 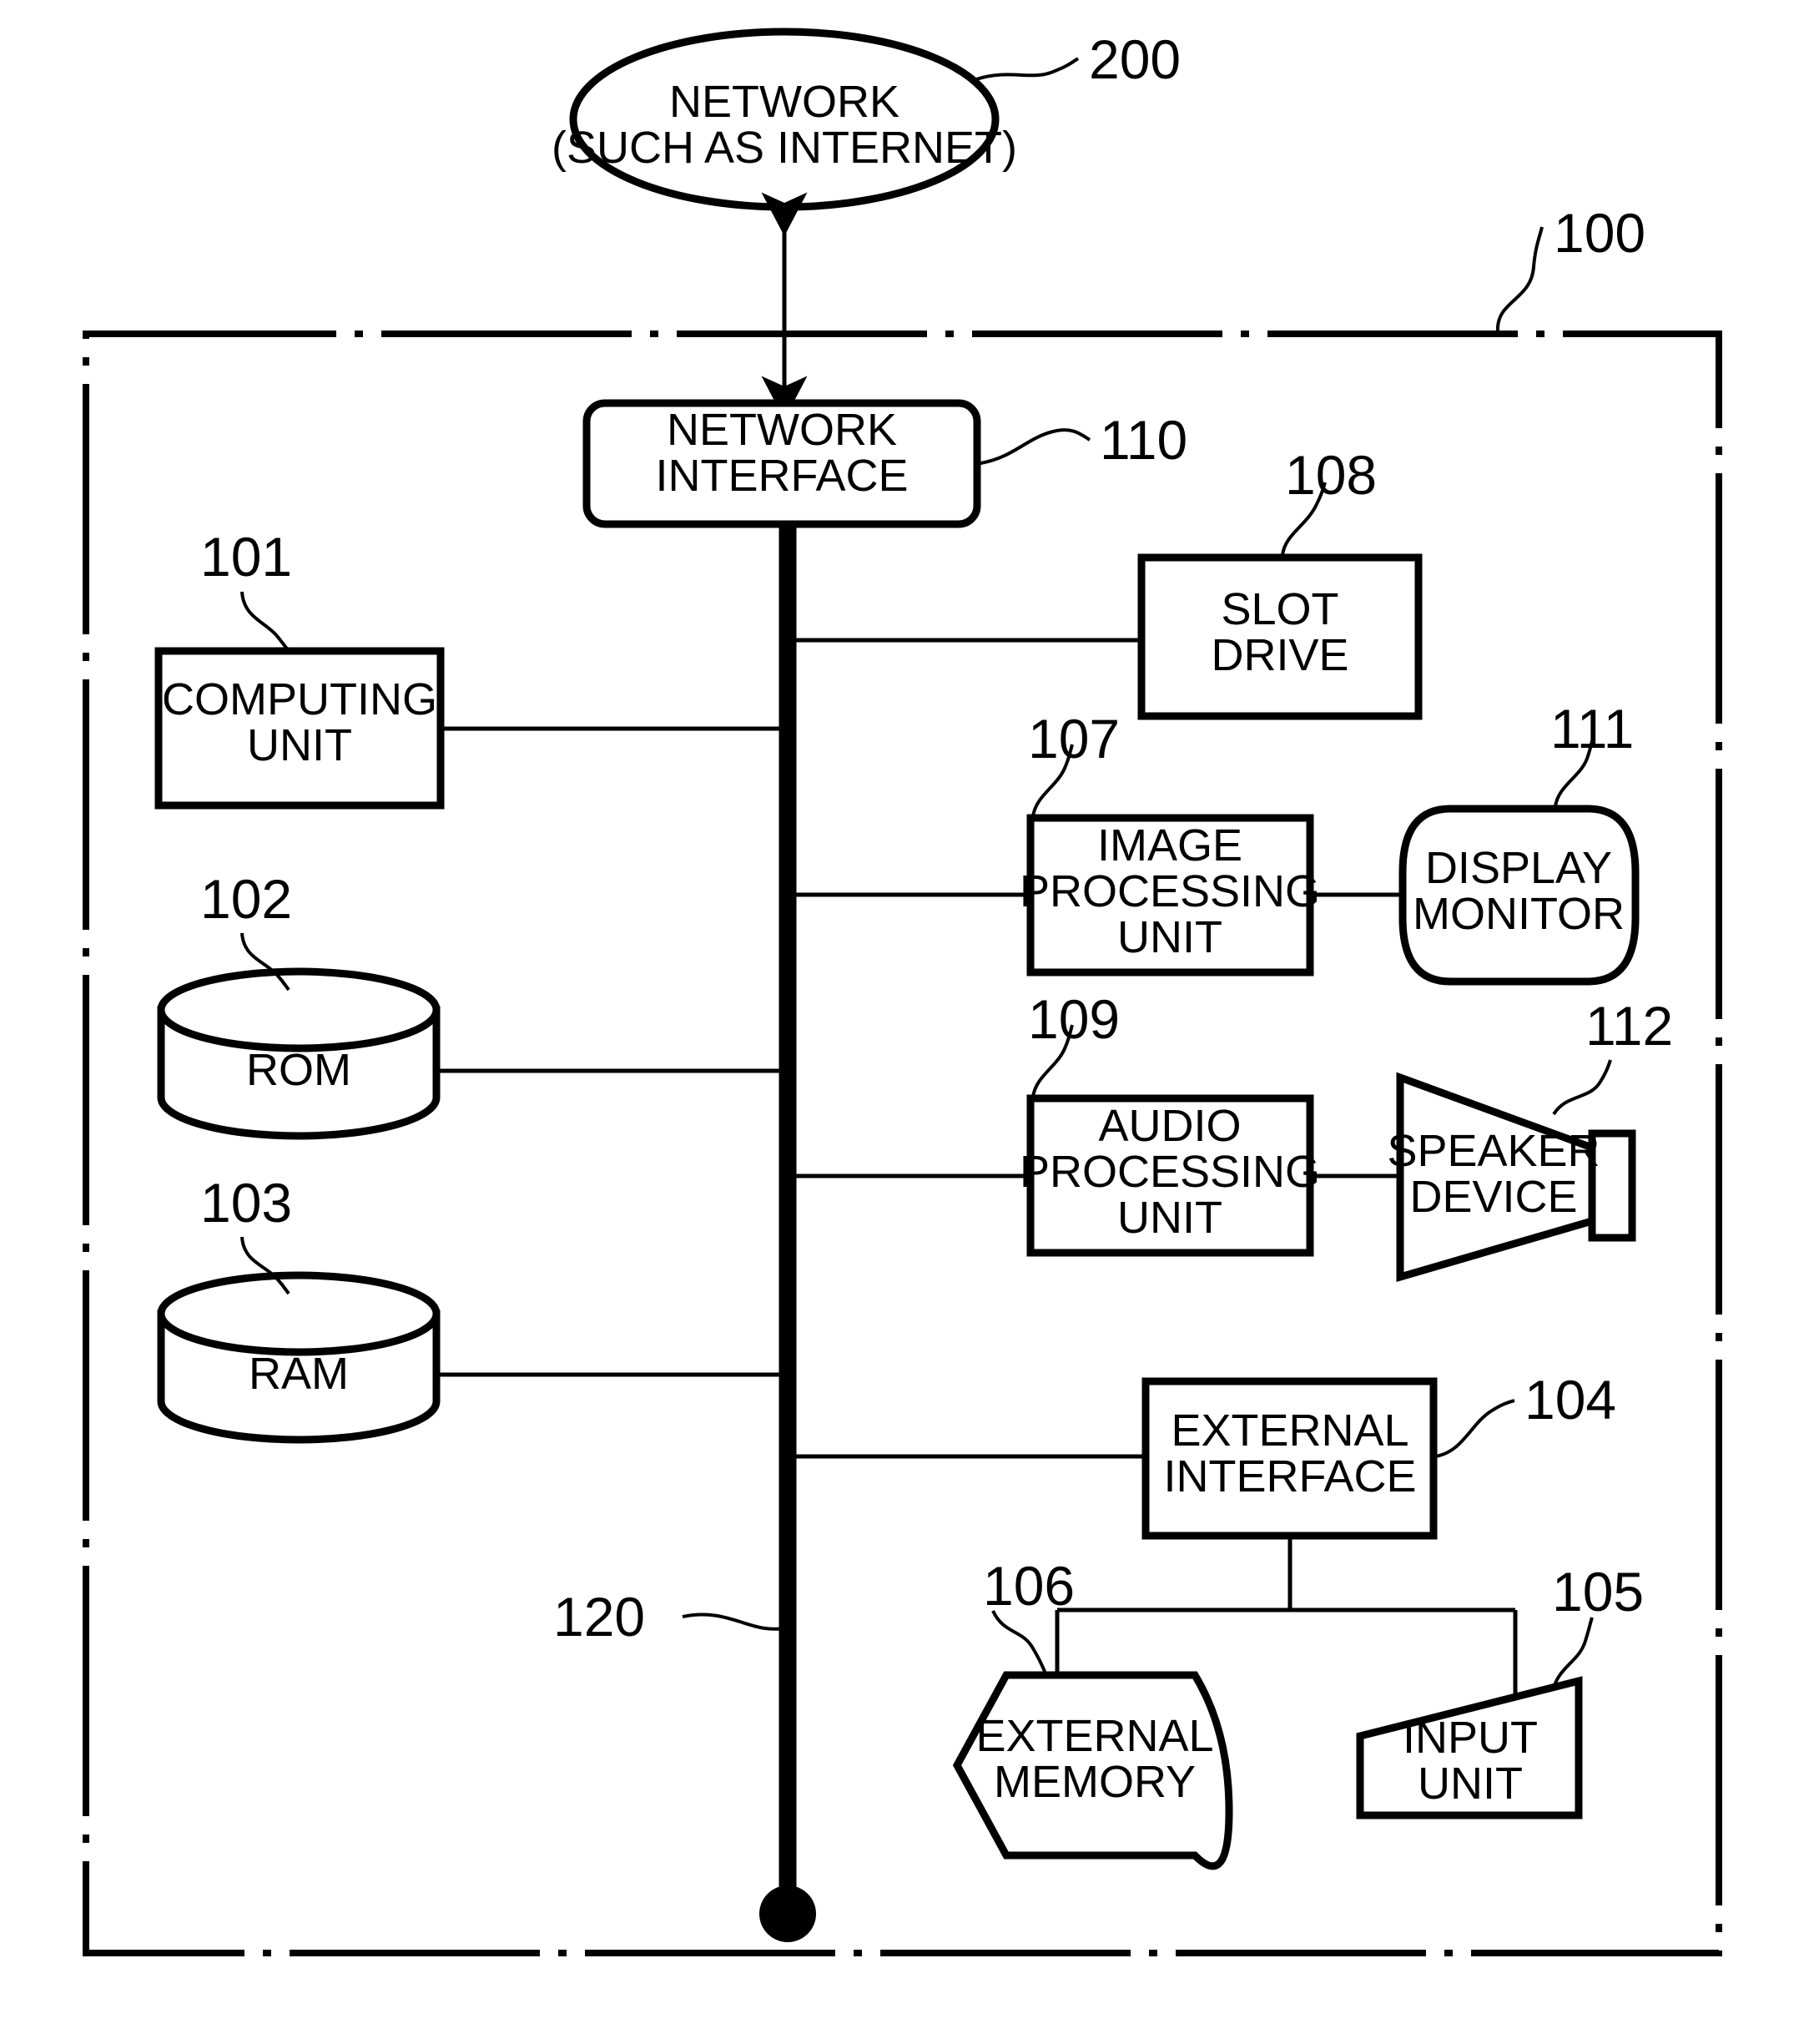 What do you see at coordinates (784, 148) in the screenshot?
I see `network-label-line2: (SUCH AS INTERNET)` at bounding box center [784, 148].